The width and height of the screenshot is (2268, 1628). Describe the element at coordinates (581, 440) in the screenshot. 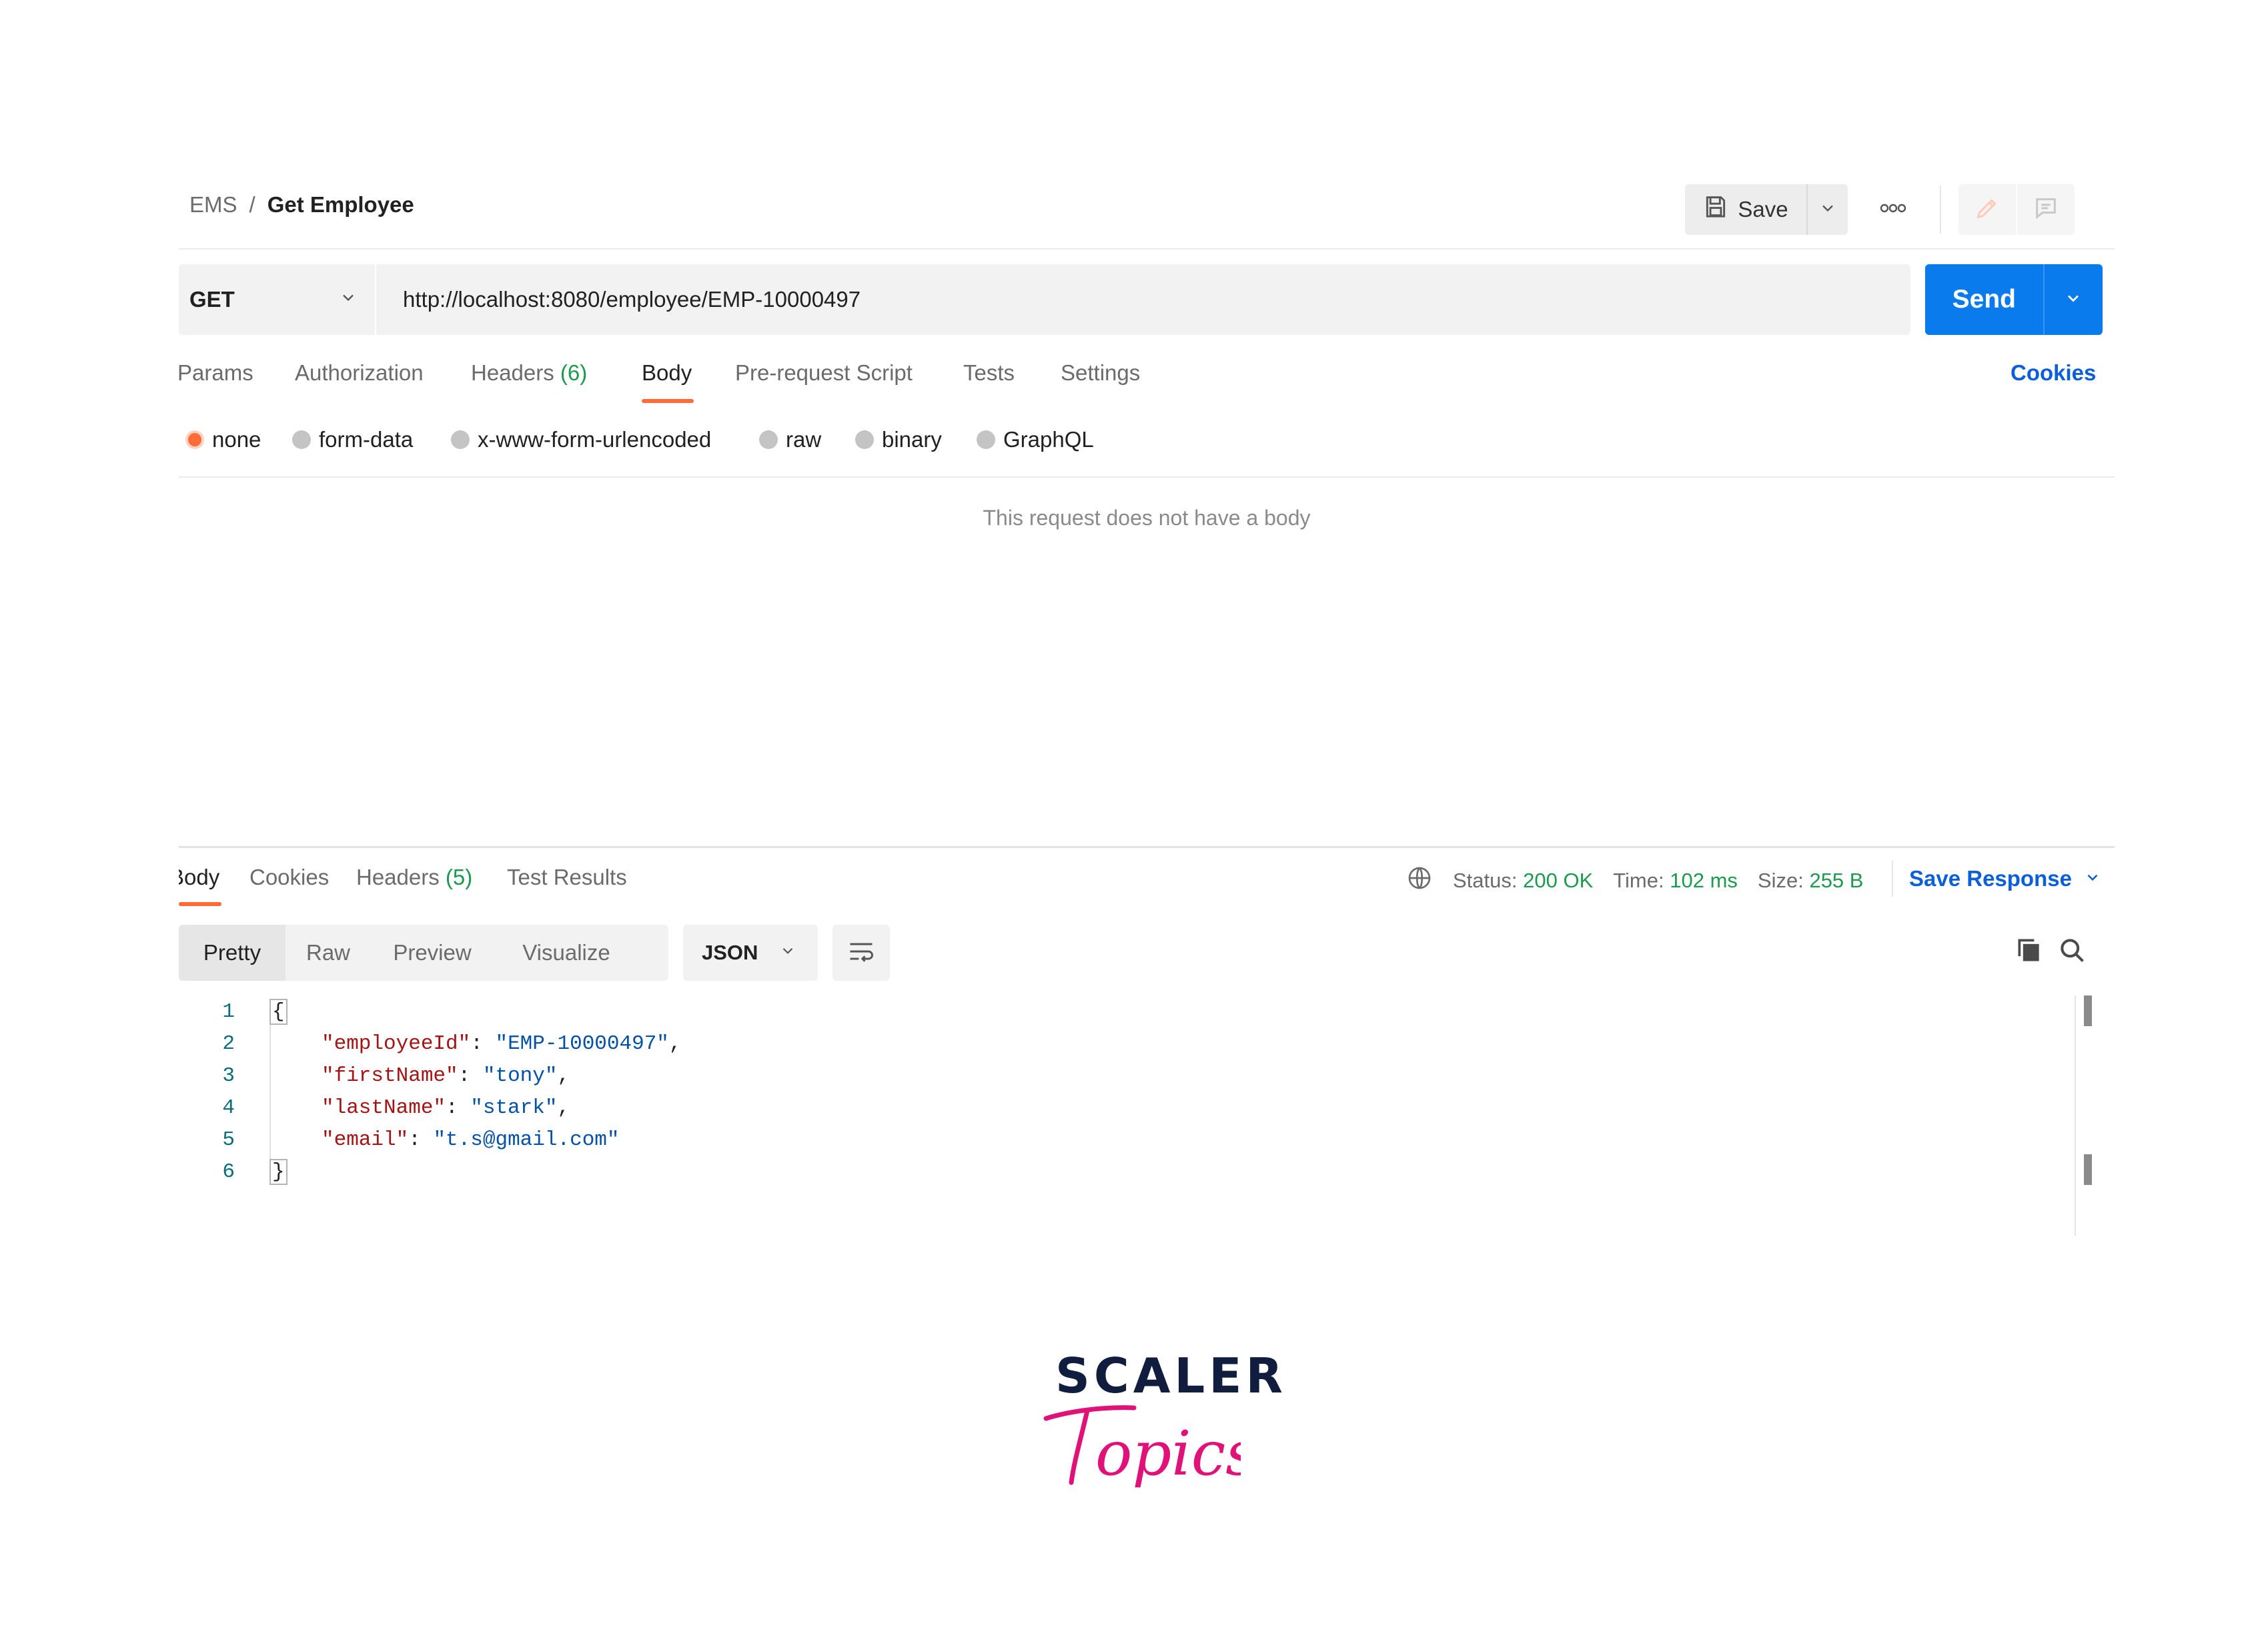

I see `radio-x-www-form-urlencoded: x-www-form-urlencoded` at that location.